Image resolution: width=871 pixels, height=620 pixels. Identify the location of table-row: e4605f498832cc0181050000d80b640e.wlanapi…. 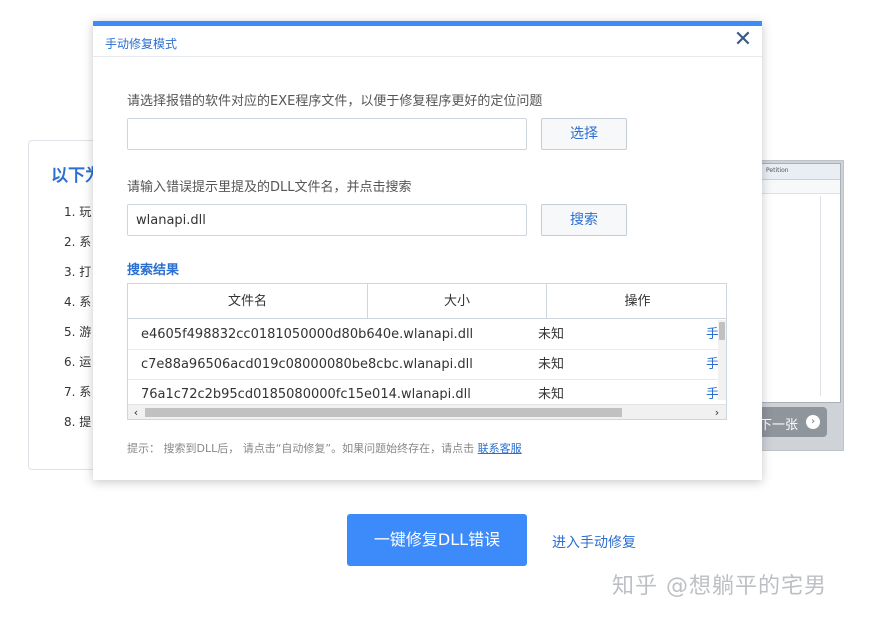
(424, 335).